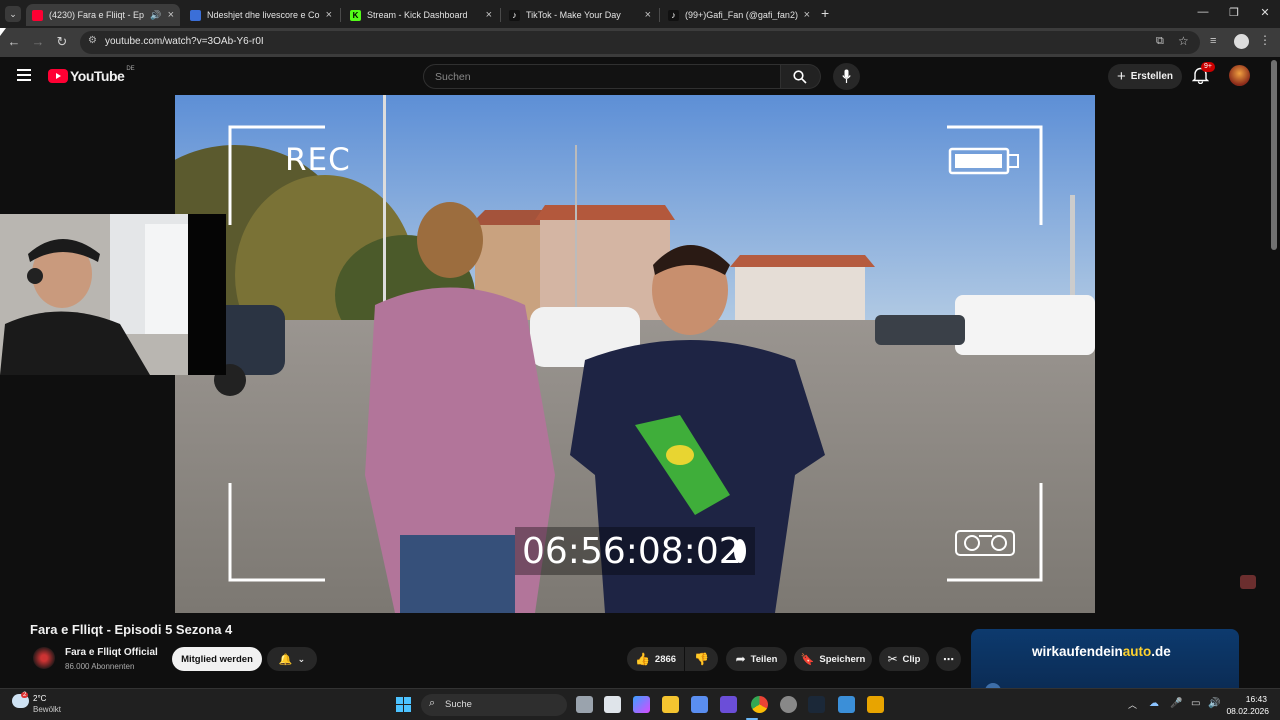 The width and height of the screenshot is (1280, 720). I want to click on tab-tiktok: ♪ TikTok - Make Your Day ×, so click(580, 15).